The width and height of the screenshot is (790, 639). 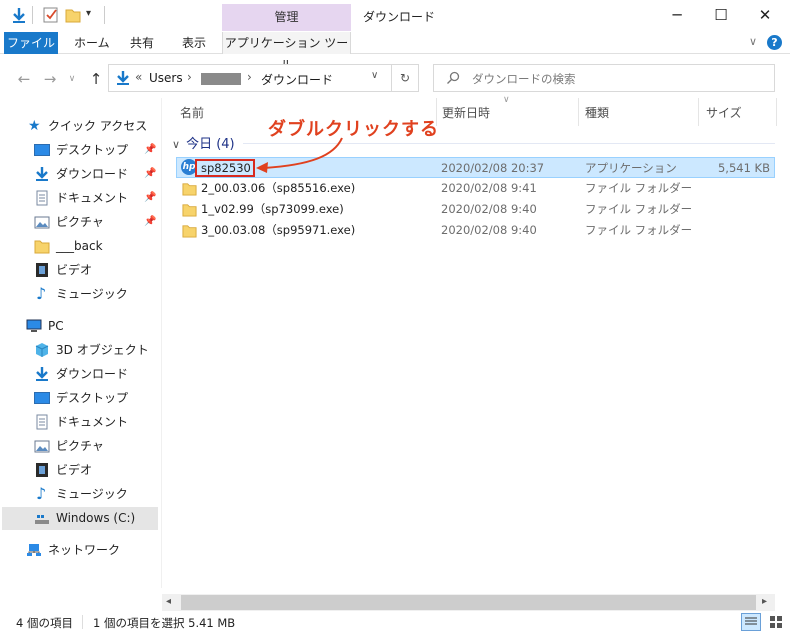 What do you see at coordinates (80, 174) in the screenshot?
I see `sidebar-item-downloads: ダウンロード 📌` at bounding box center [80, 174].